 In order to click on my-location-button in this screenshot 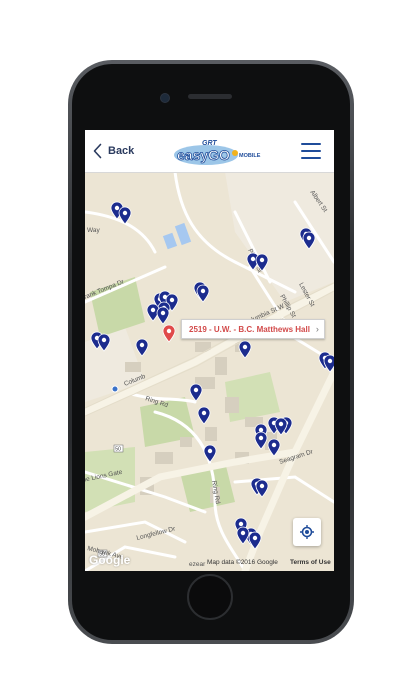, I will do `click(307, 532)`.